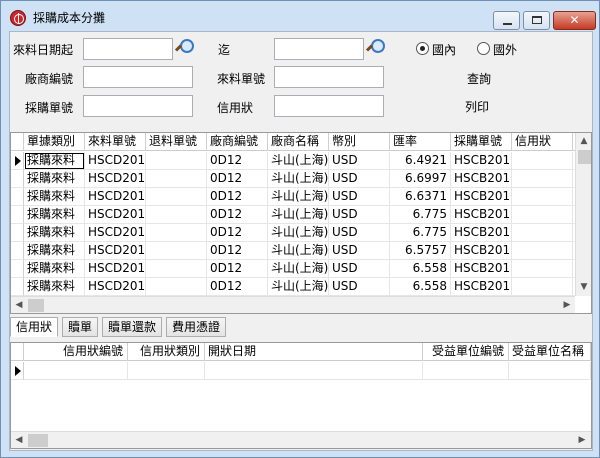 This screenshot has height=458, width=600. Describe the element at coordinates (567, 305) in the screenshot. I see `scroll-right-icon: ▶` at that location.